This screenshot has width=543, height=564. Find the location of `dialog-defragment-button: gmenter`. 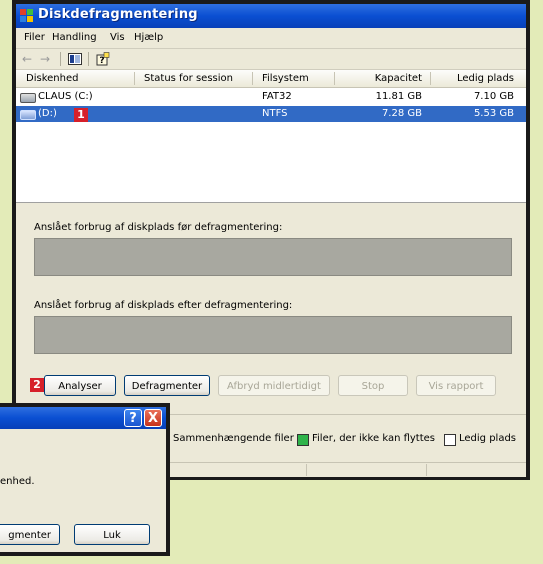

dialog-defragment-button: gmenter is located at coordinates (30, 534).